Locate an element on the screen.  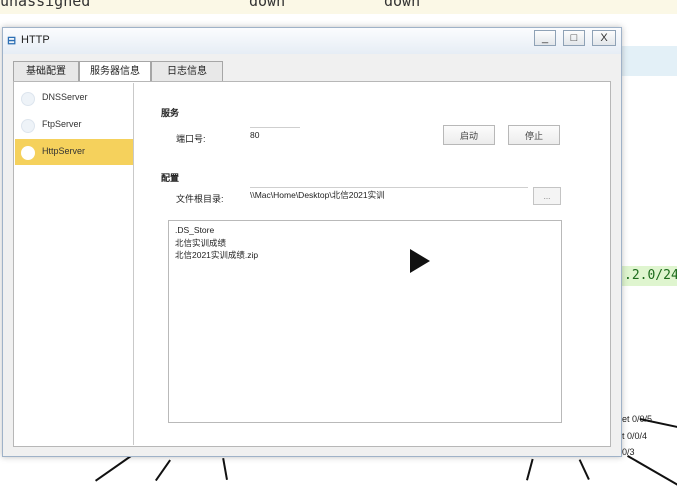
terminal-background-row: unassigned down down is located at coordinates (338, 7).